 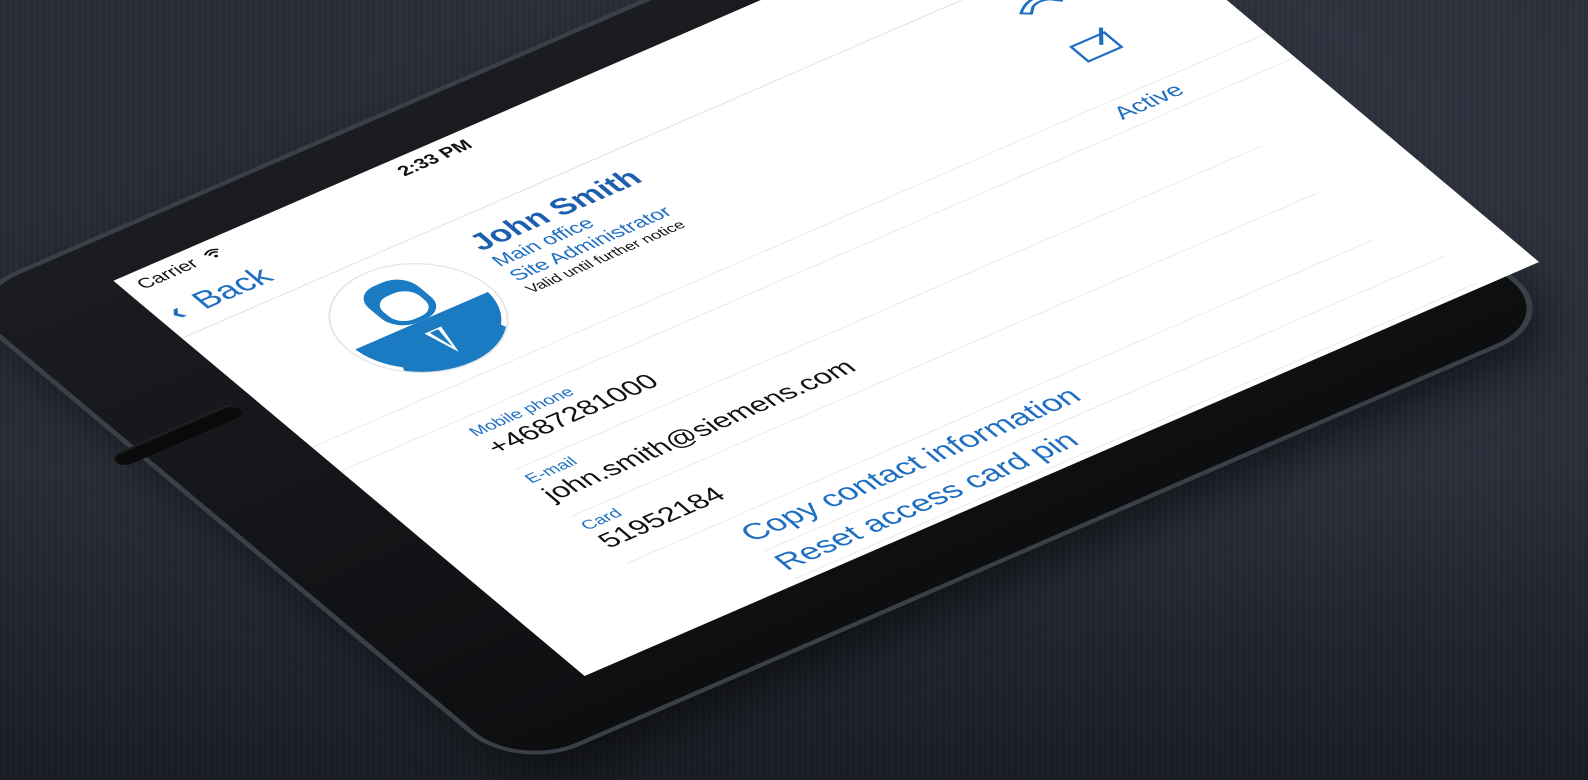 What do you see at coordinates (1096, 43) in the screenshot?
I see `edit-icon` at bounding box center [1096, 43].